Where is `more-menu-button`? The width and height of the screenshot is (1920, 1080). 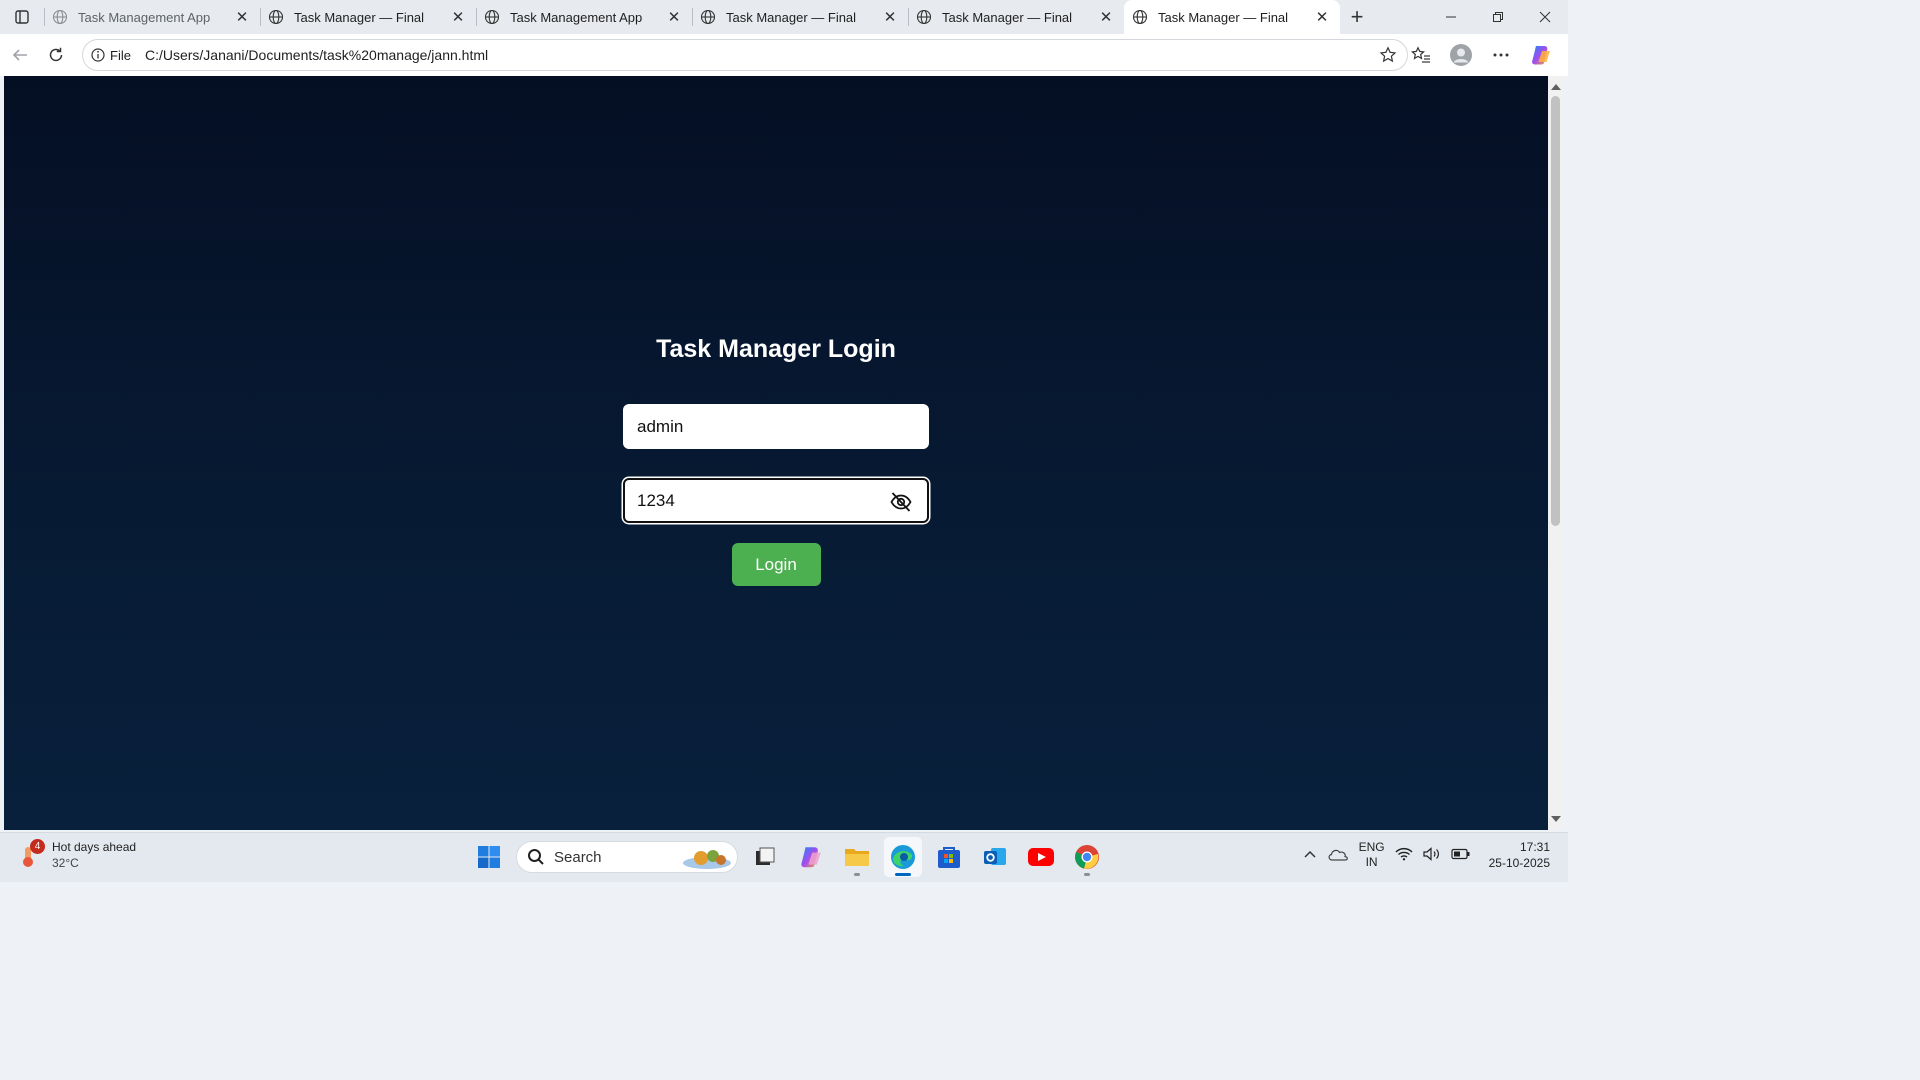 more-menu-button is located at coordinates (1501, 55).